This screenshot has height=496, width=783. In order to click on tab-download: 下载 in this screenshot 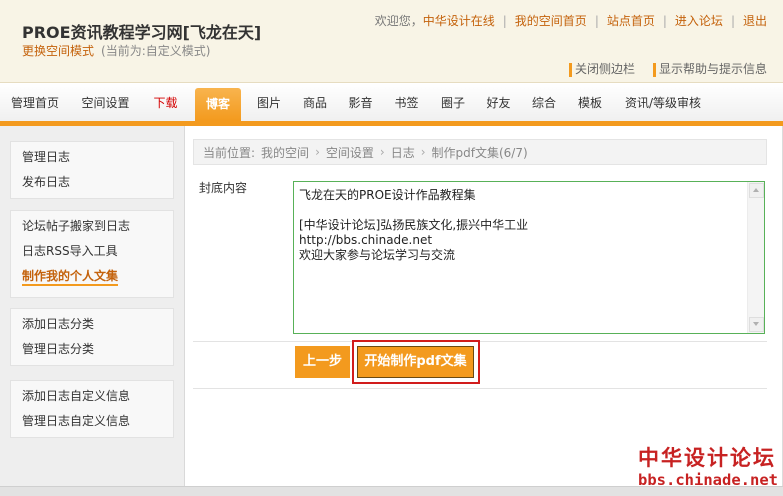, I will do `click(165, 102)`.